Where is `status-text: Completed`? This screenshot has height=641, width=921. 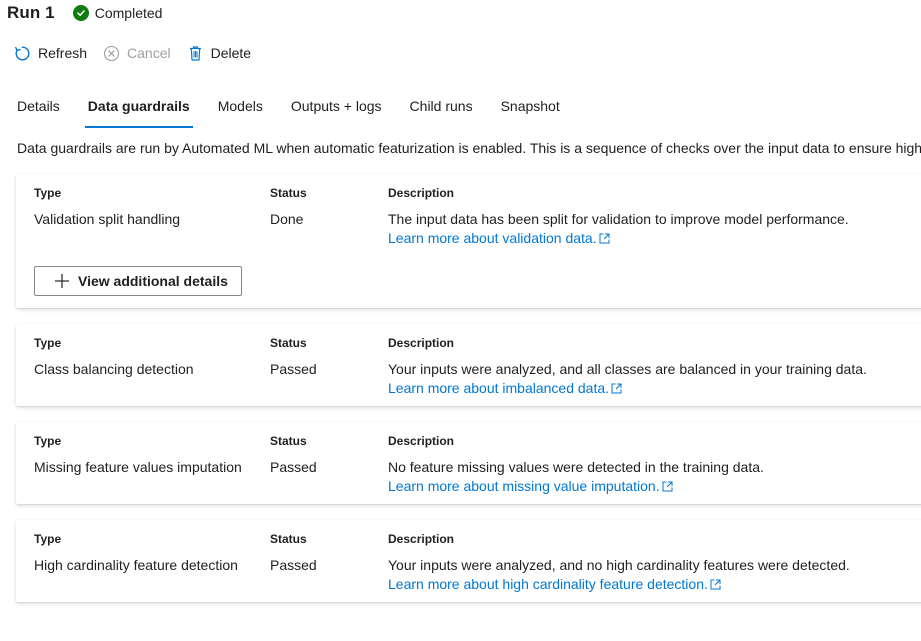
status-text: Completed is located at coordinates (128, 13).